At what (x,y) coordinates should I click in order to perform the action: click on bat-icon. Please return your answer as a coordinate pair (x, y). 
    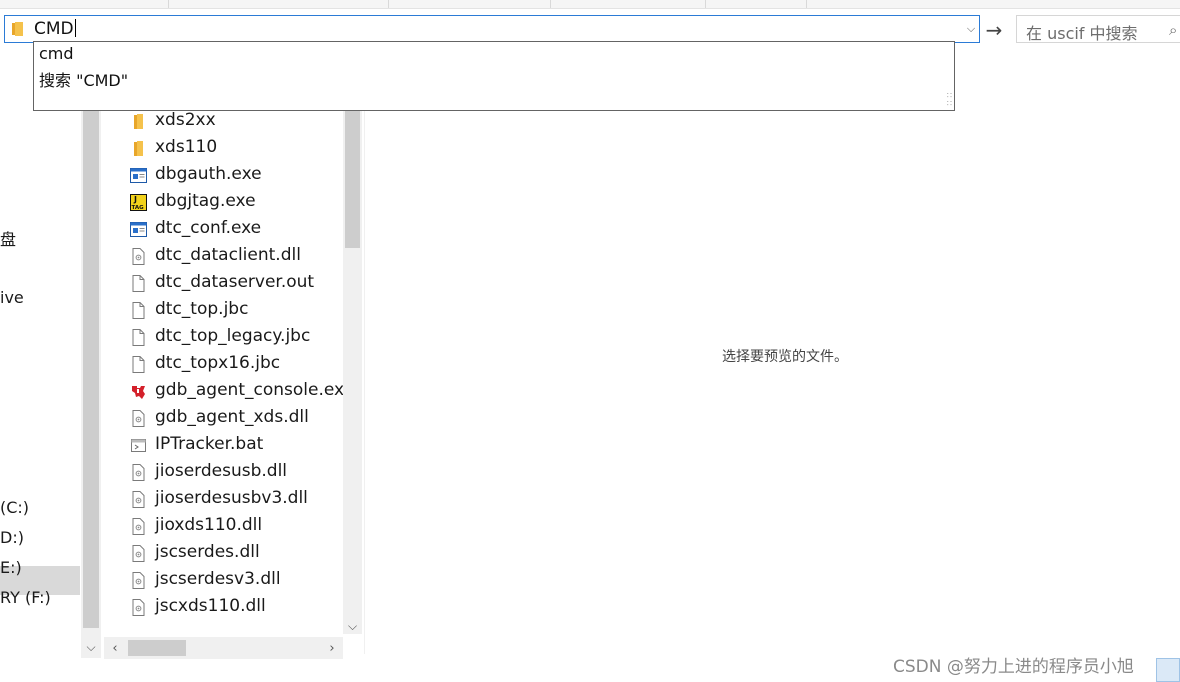
    Looking at the image, I should click on (138, 445).